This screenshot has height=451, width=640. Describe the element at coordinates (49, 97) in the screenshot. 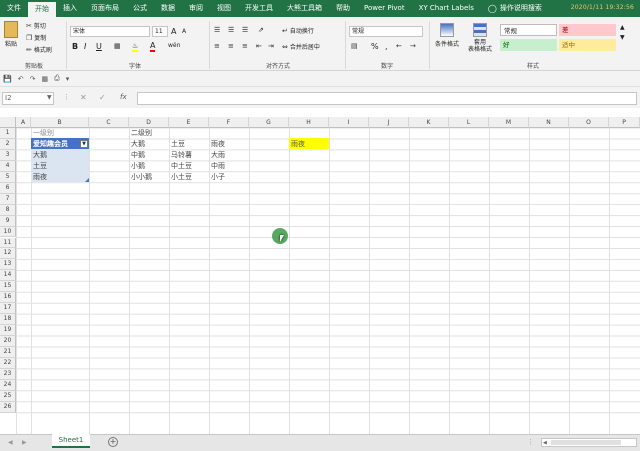

I see `name-box-dropdown-icon: ▼` at that location.